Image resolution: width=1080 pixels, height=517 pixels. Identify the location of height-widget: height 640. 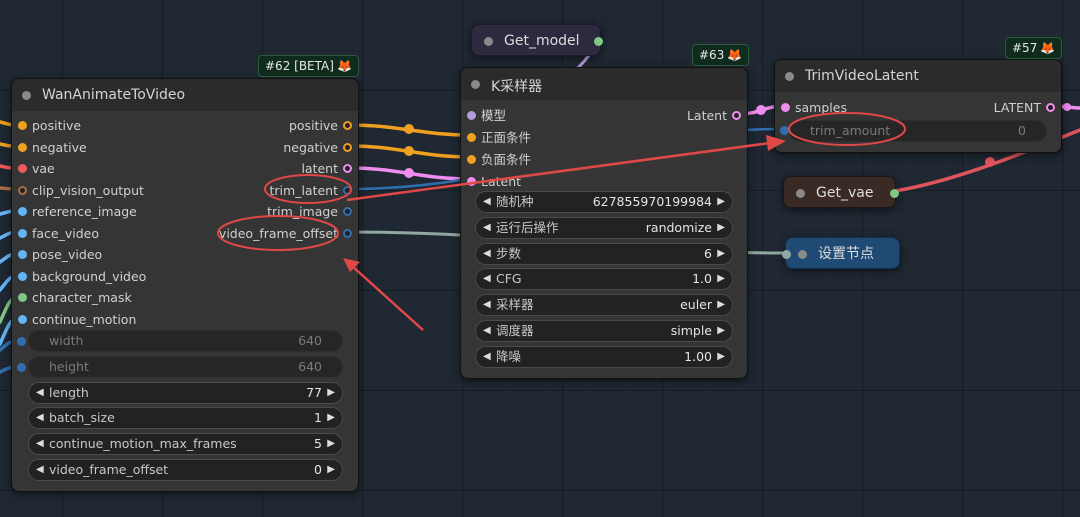
(185, 366).